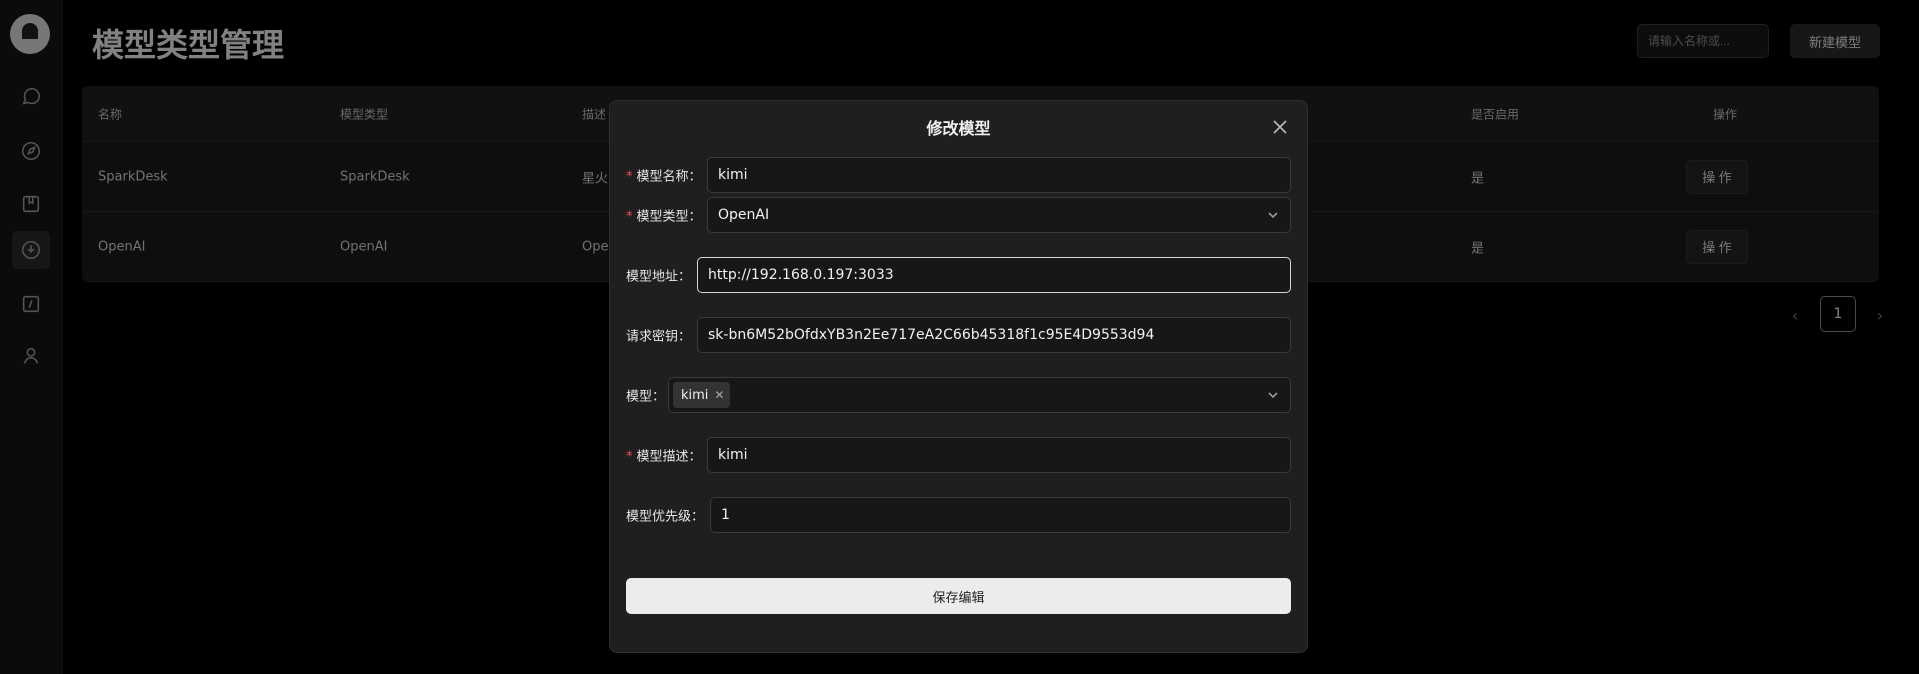 This screenshot has height=674, width=1919. I want to click on field-label: 请求密钥：, so click(659, 337).